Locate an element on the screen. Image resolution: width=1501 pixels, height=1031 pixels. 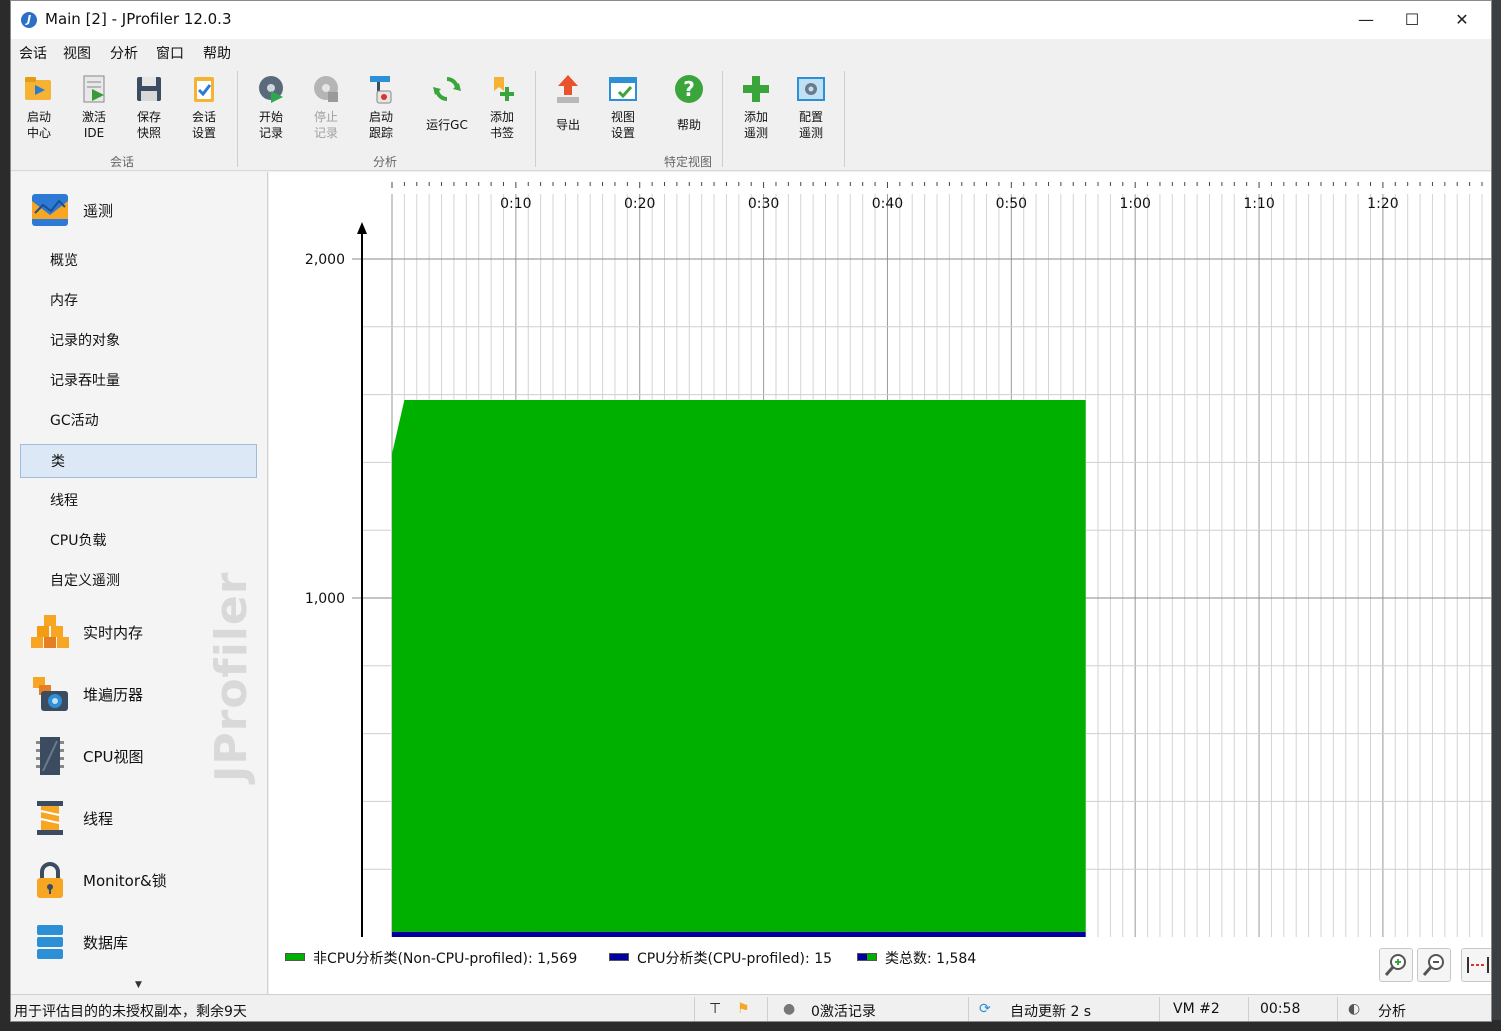
active-recordings: 0激活记录 is located at coordinates (843, 1011).